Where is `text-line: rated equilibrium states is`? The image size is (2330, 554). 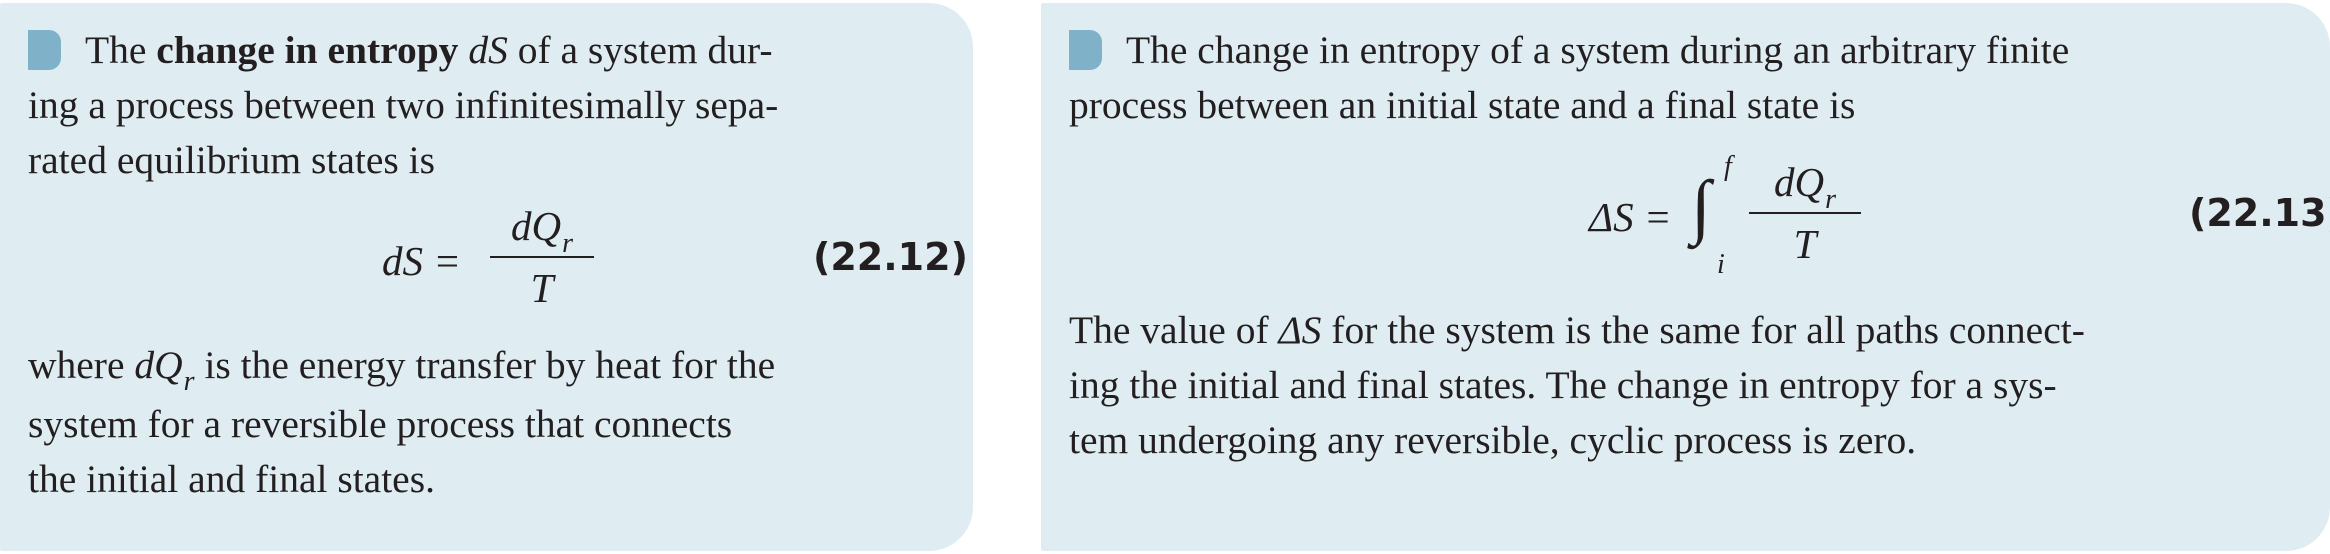 text-line: rated equilibrium states is is located at coordinates (231, 160).